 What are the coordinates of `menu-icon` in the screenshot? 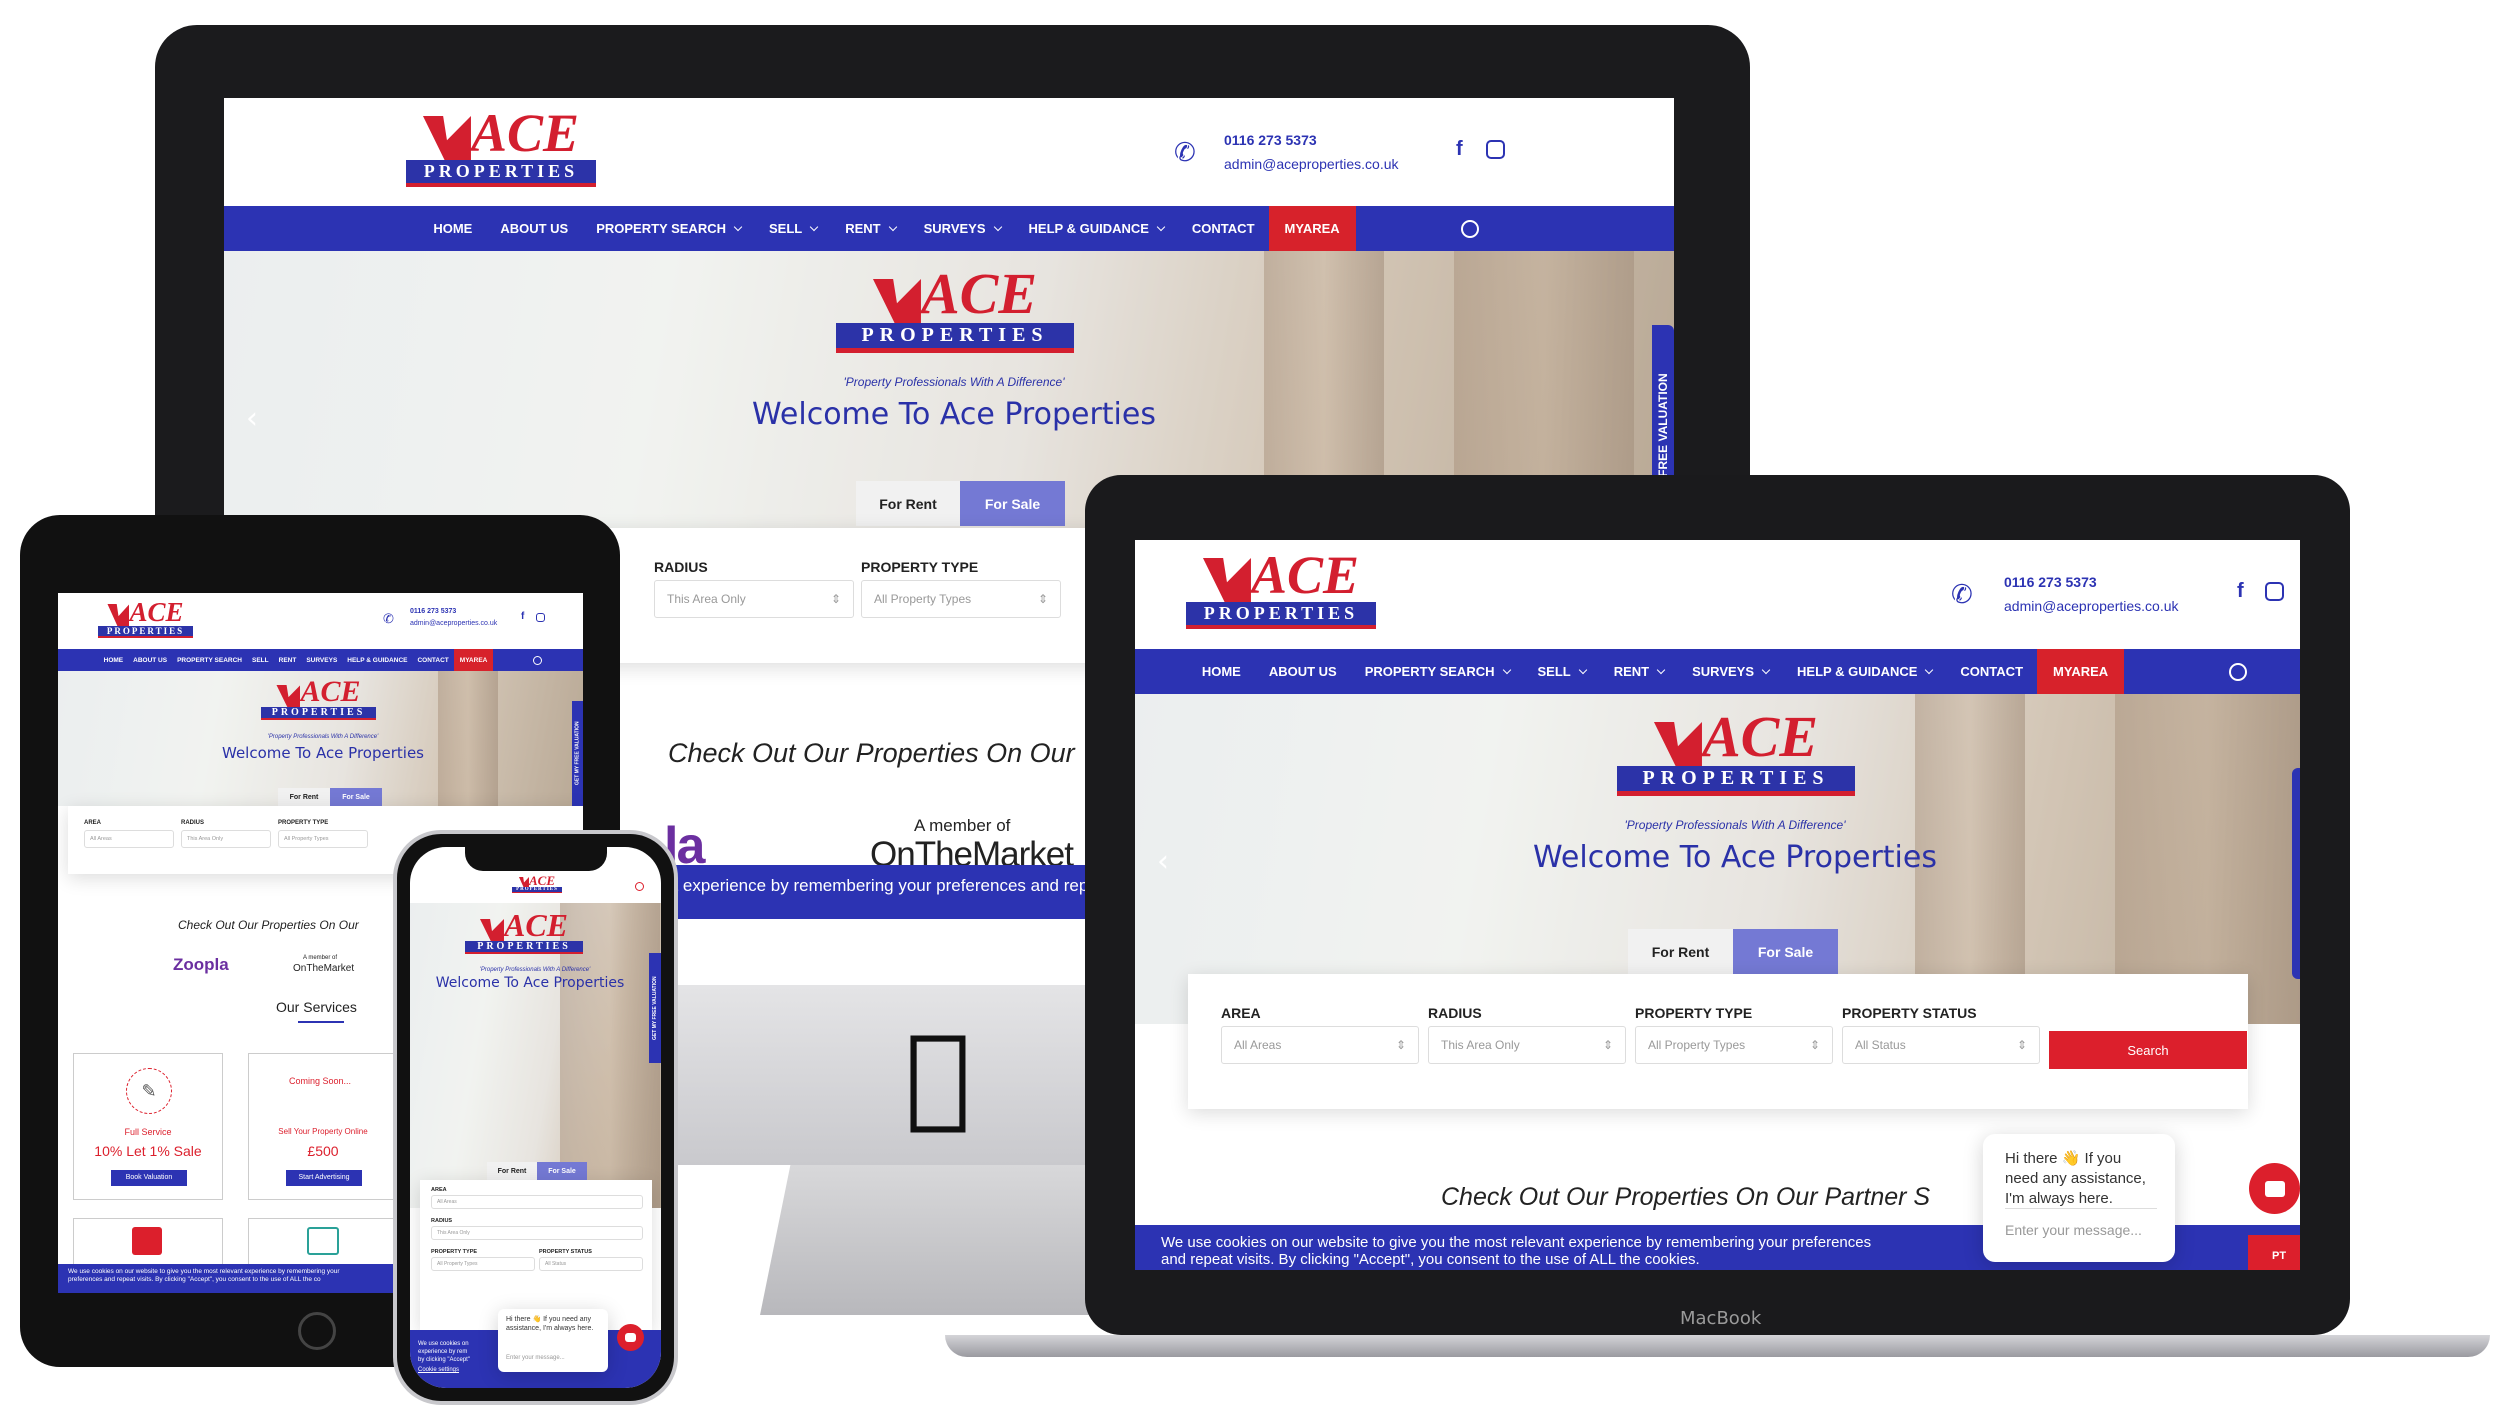 It's located at (639, 886).